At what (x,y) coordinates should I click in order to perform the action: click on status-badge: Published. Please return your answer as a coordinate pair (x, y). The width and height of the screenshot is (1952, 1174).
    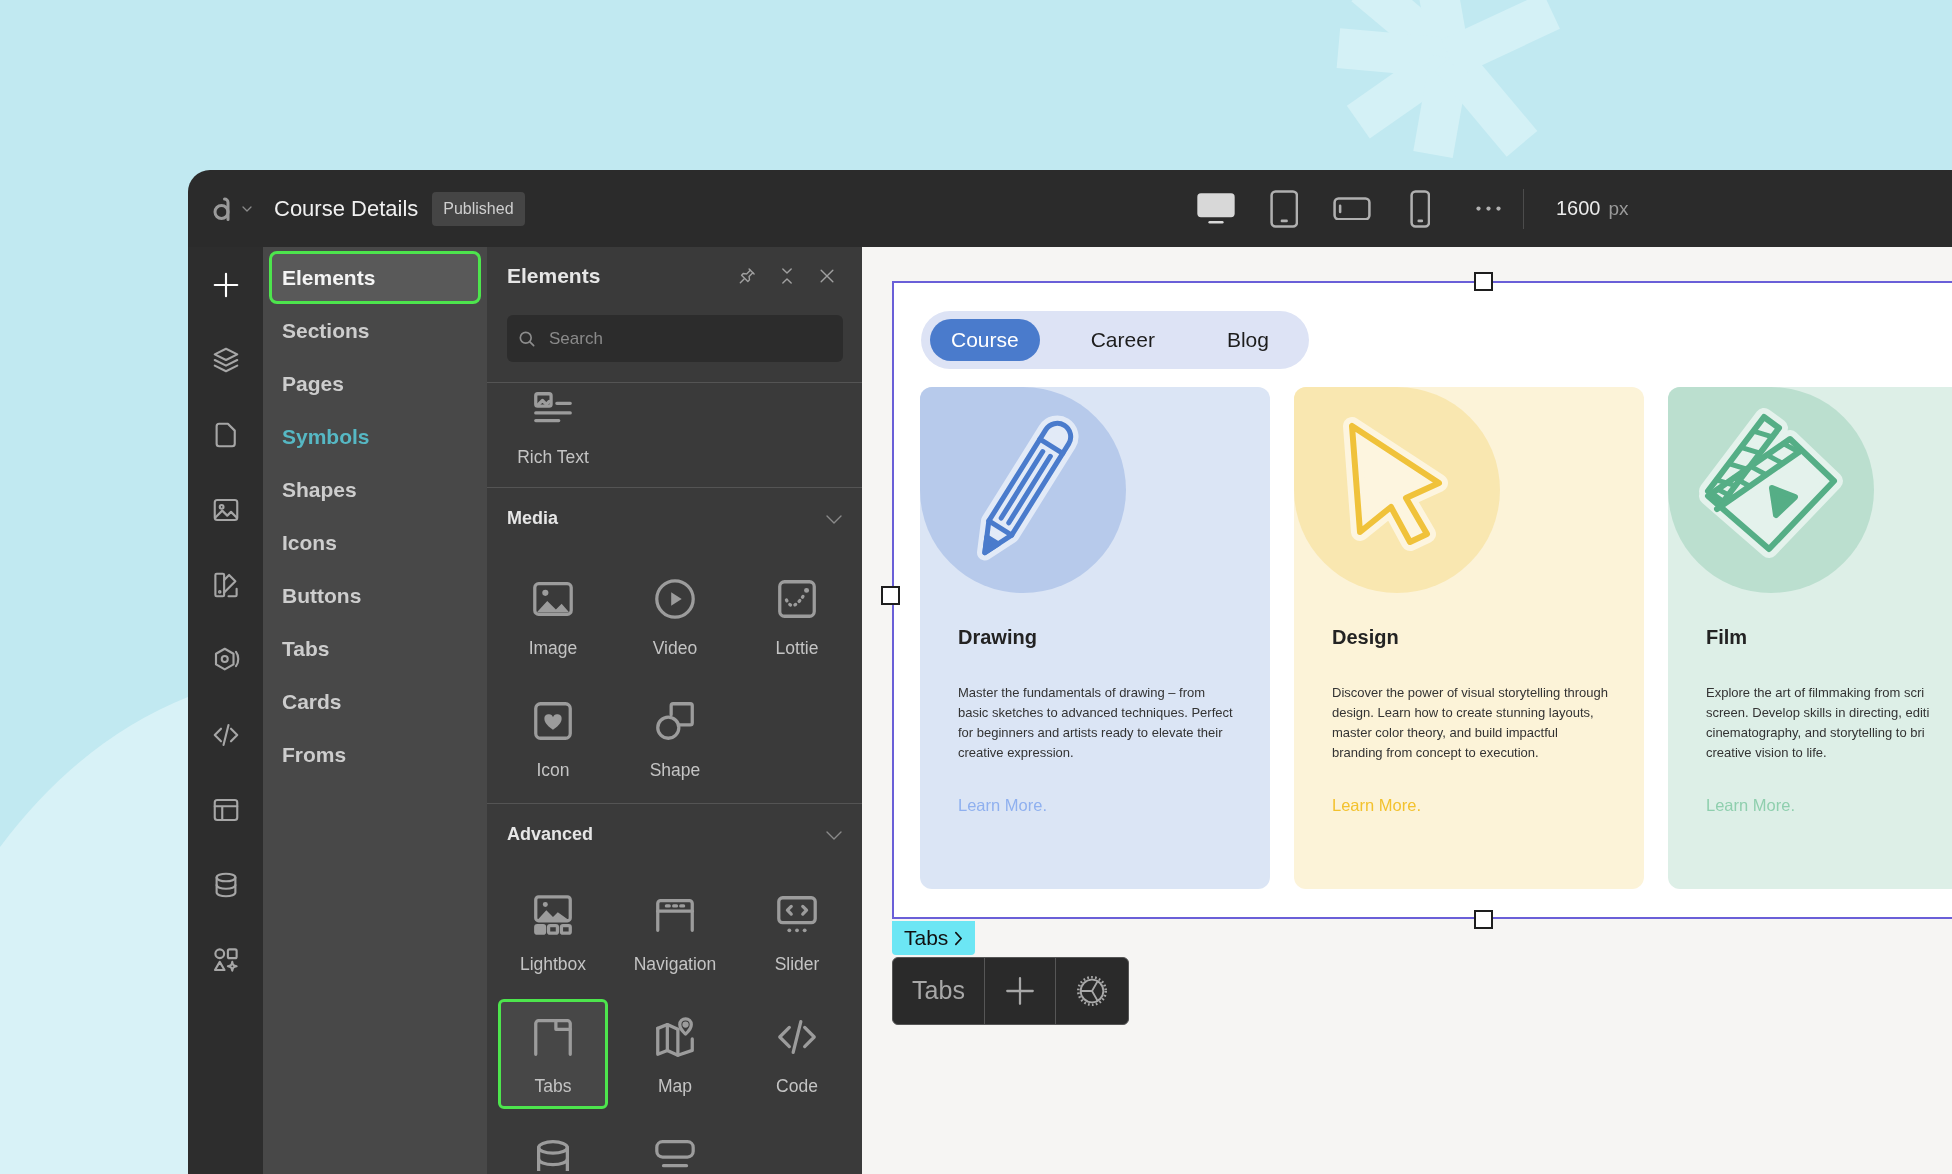
    Looking at the image, I should click on (478, 208).